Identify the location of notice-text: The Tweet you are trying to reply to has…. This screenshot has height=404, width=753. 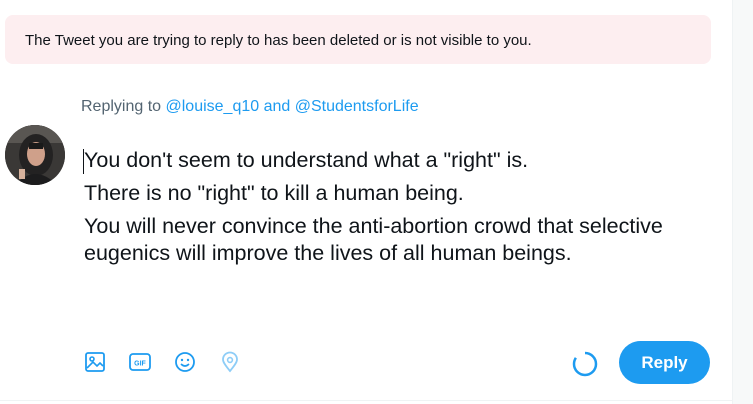
(278, 40).